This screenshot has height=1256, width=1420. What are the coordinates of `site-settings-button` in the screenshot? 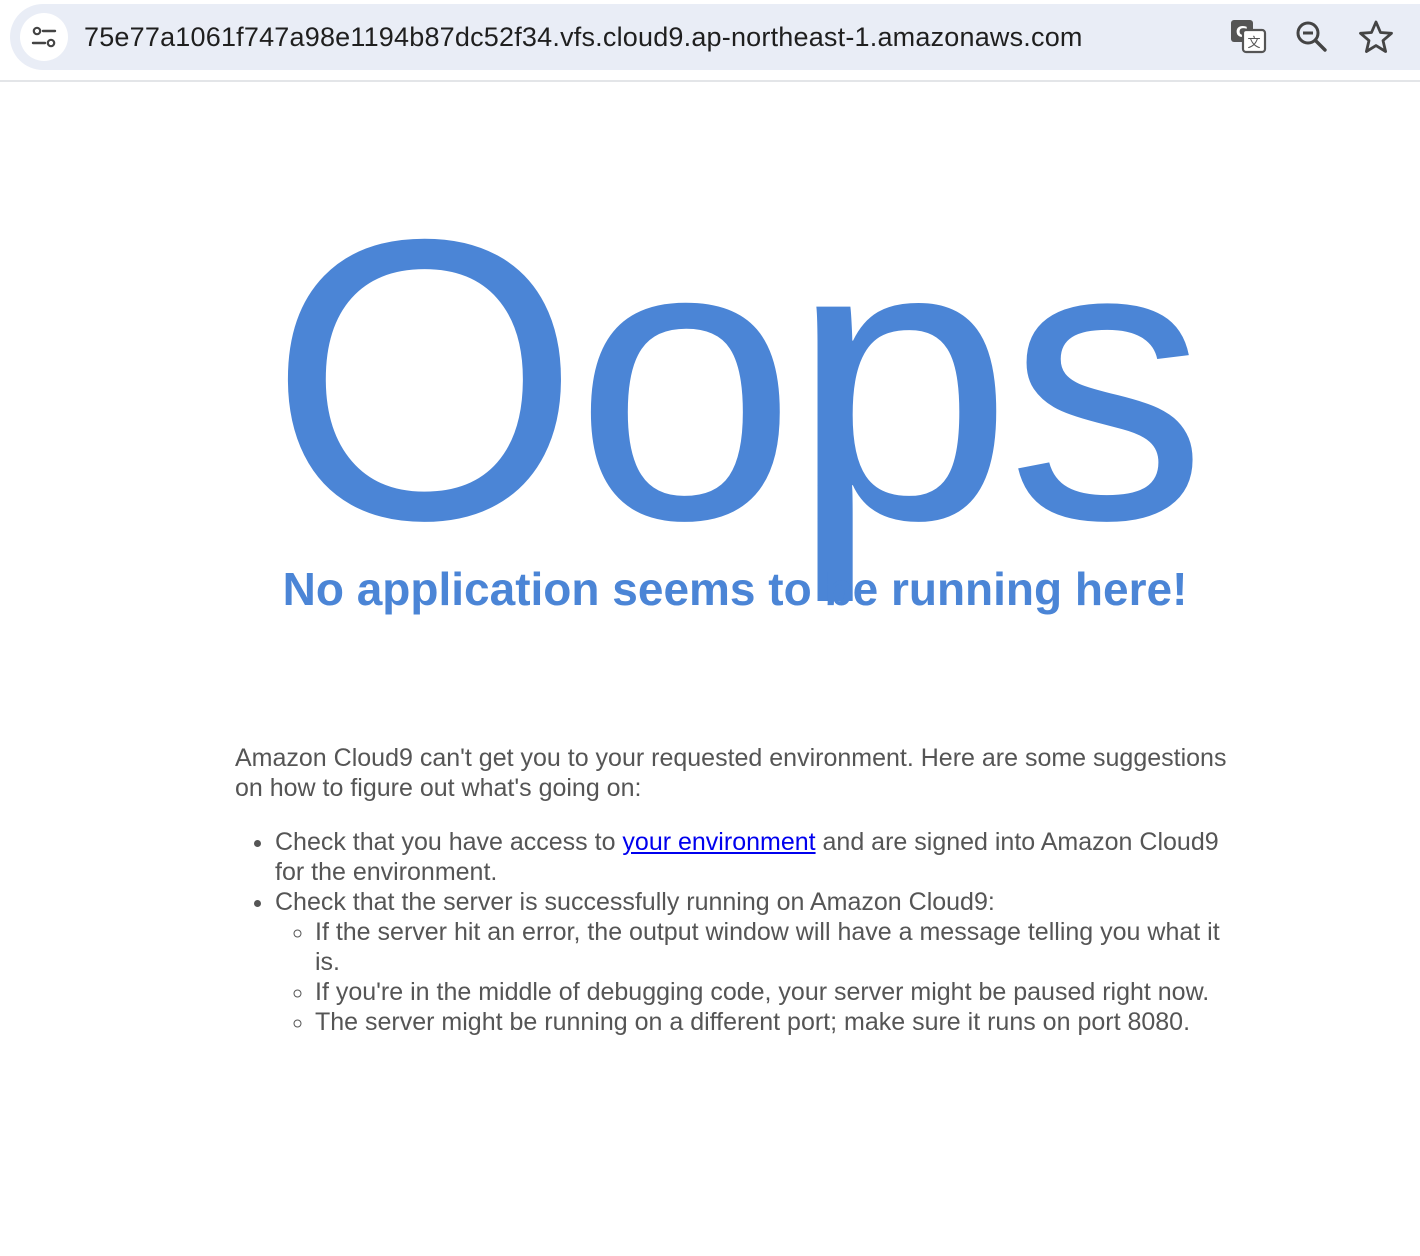 It's located at (44, 37).